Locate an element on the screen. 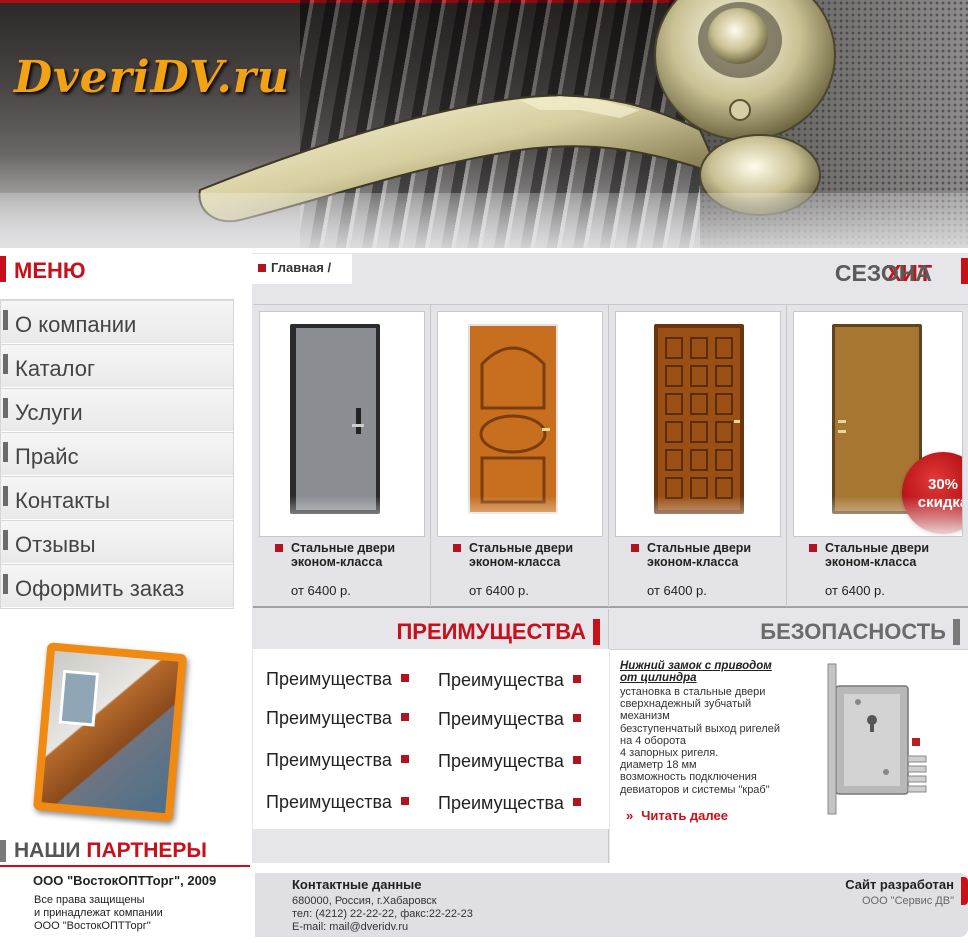 The height and width of the screenshot is (943, 968). menu-item-label: Прайс is located at coordinates (47, 456).